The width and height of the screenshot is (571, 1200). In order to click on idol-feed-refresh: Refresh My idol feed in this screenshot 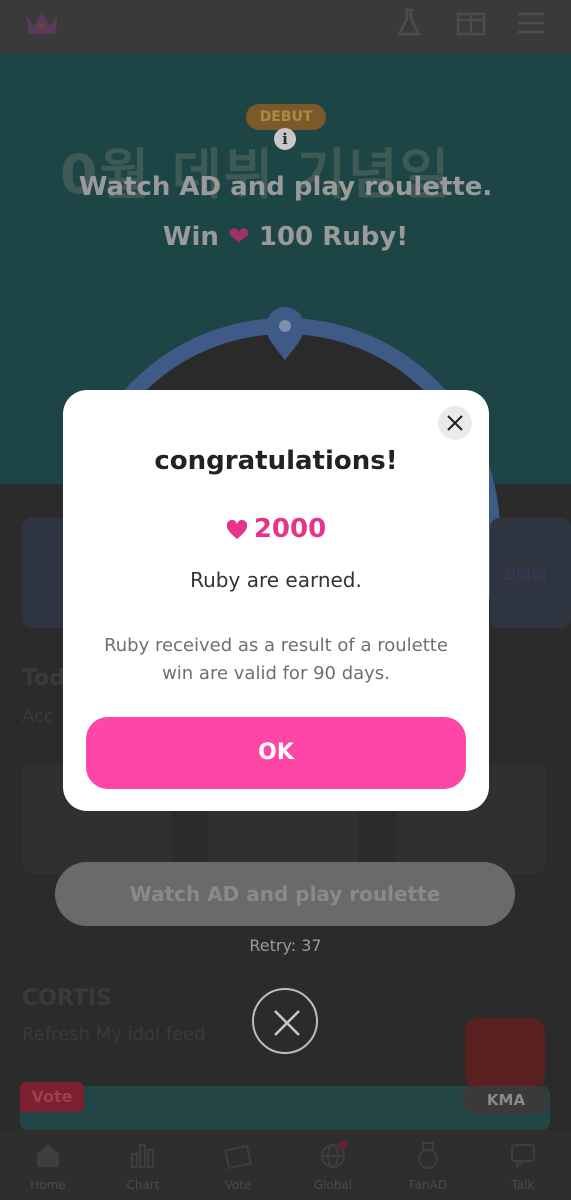, I will do `click(114, 1034)`.